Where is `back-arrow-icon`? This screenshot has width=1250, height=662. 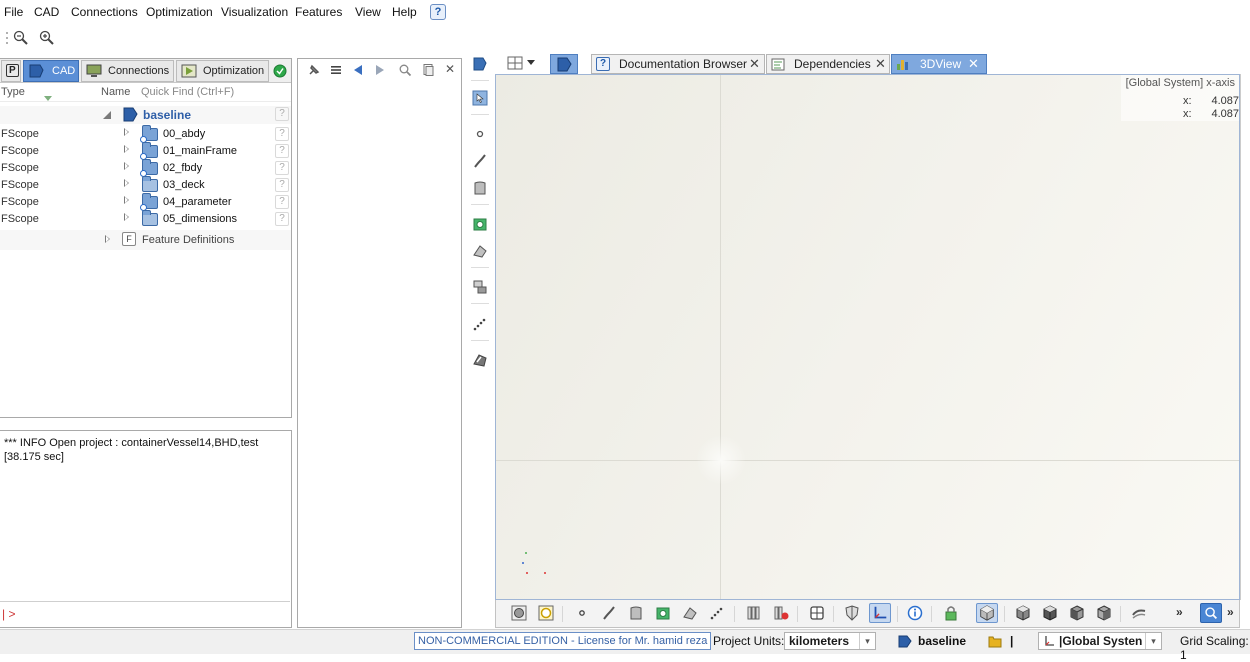 back-arrow-icon is located at coordinates (358, 70).